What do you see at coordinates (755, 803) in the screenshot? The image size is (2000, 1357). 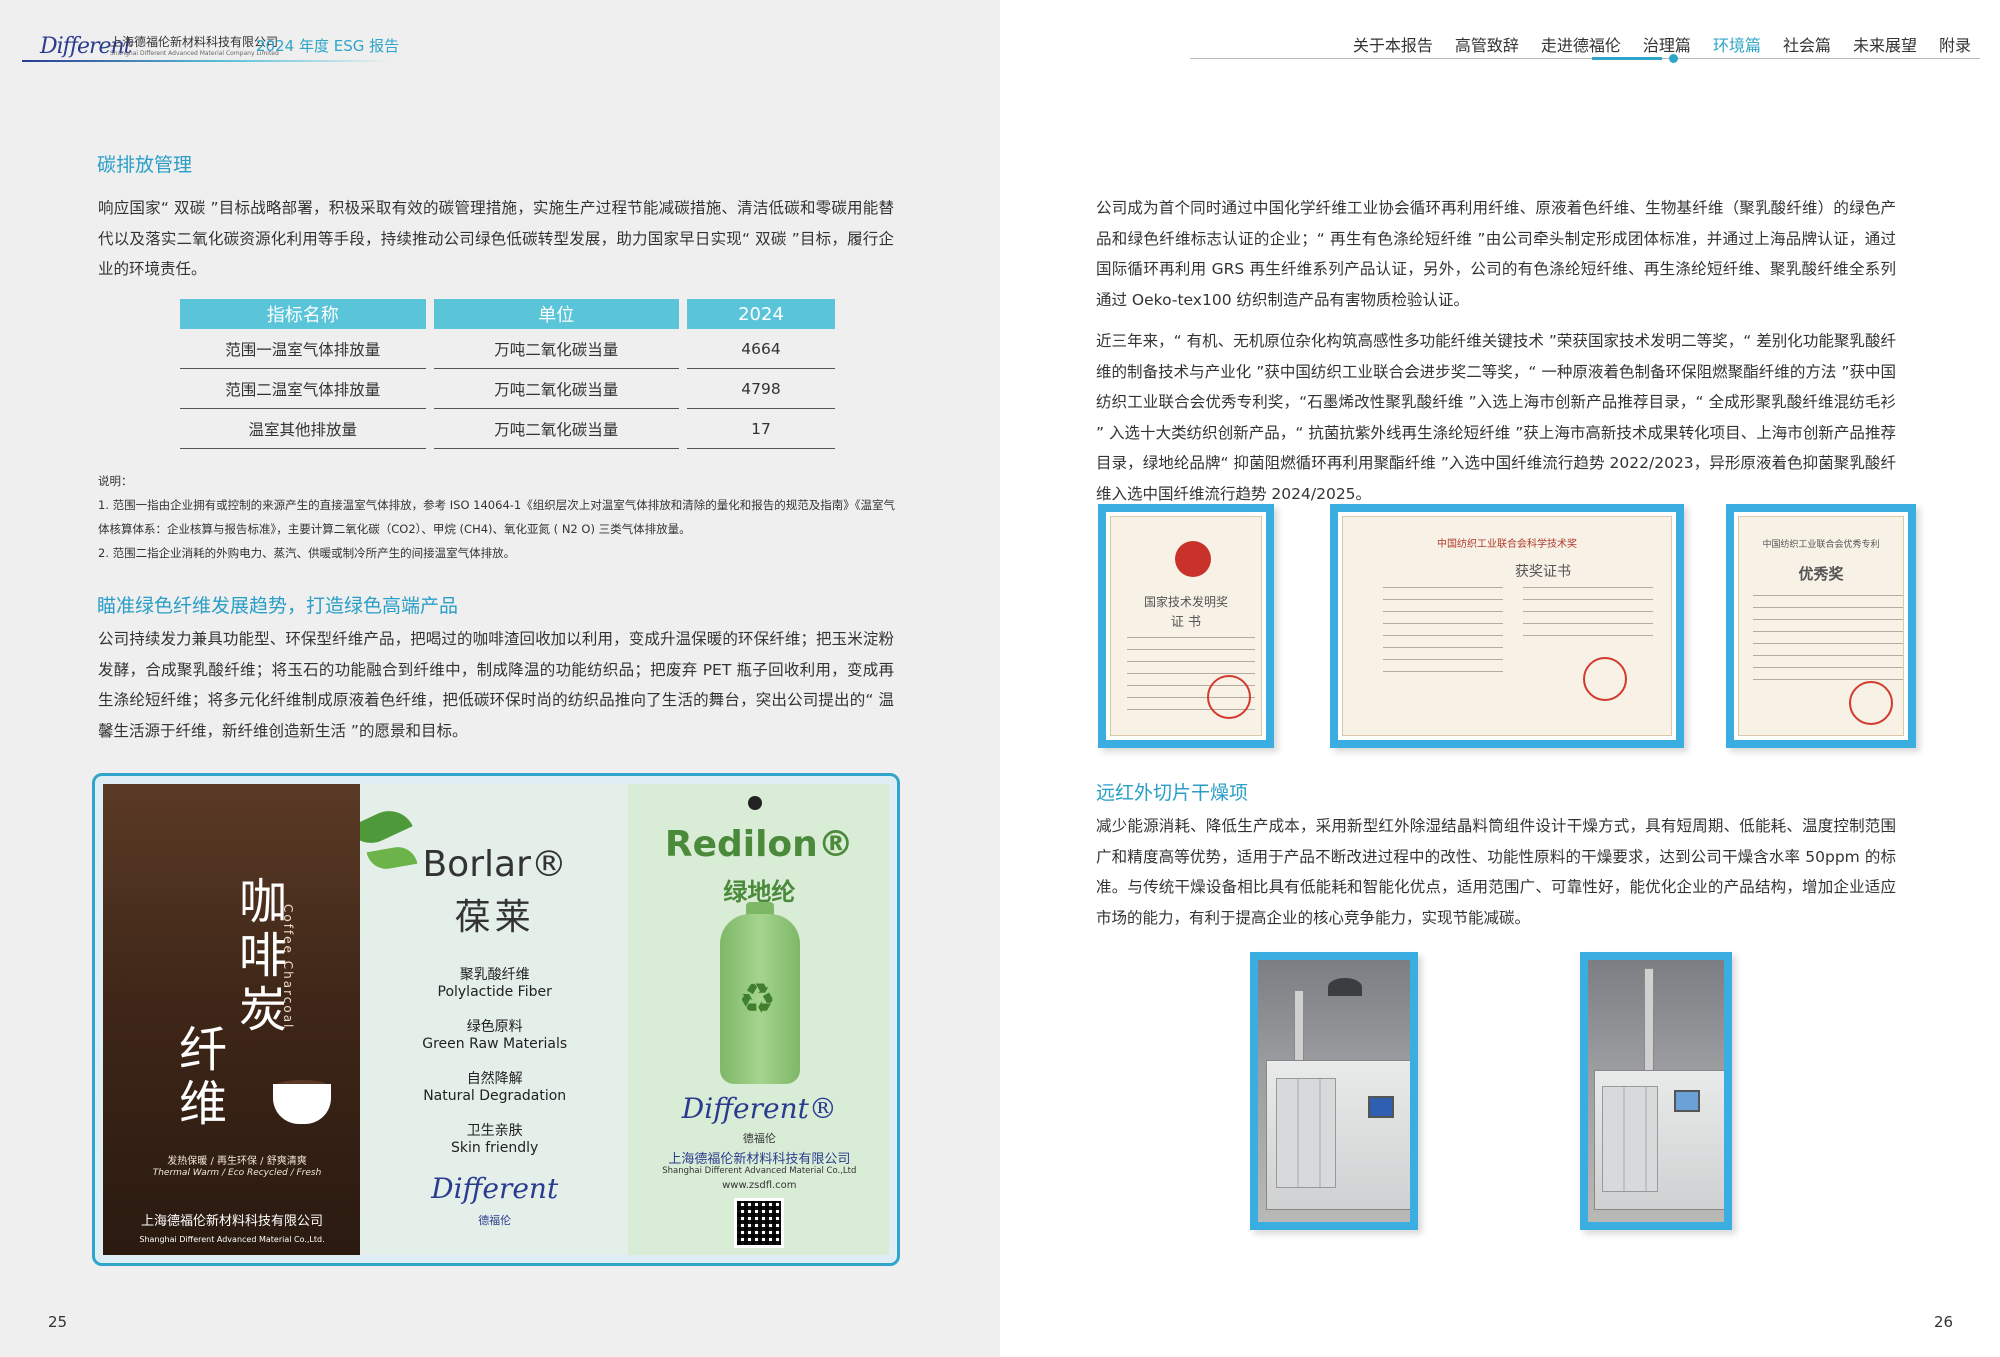 I see `tag-hole` at bounding box center [755, 803].